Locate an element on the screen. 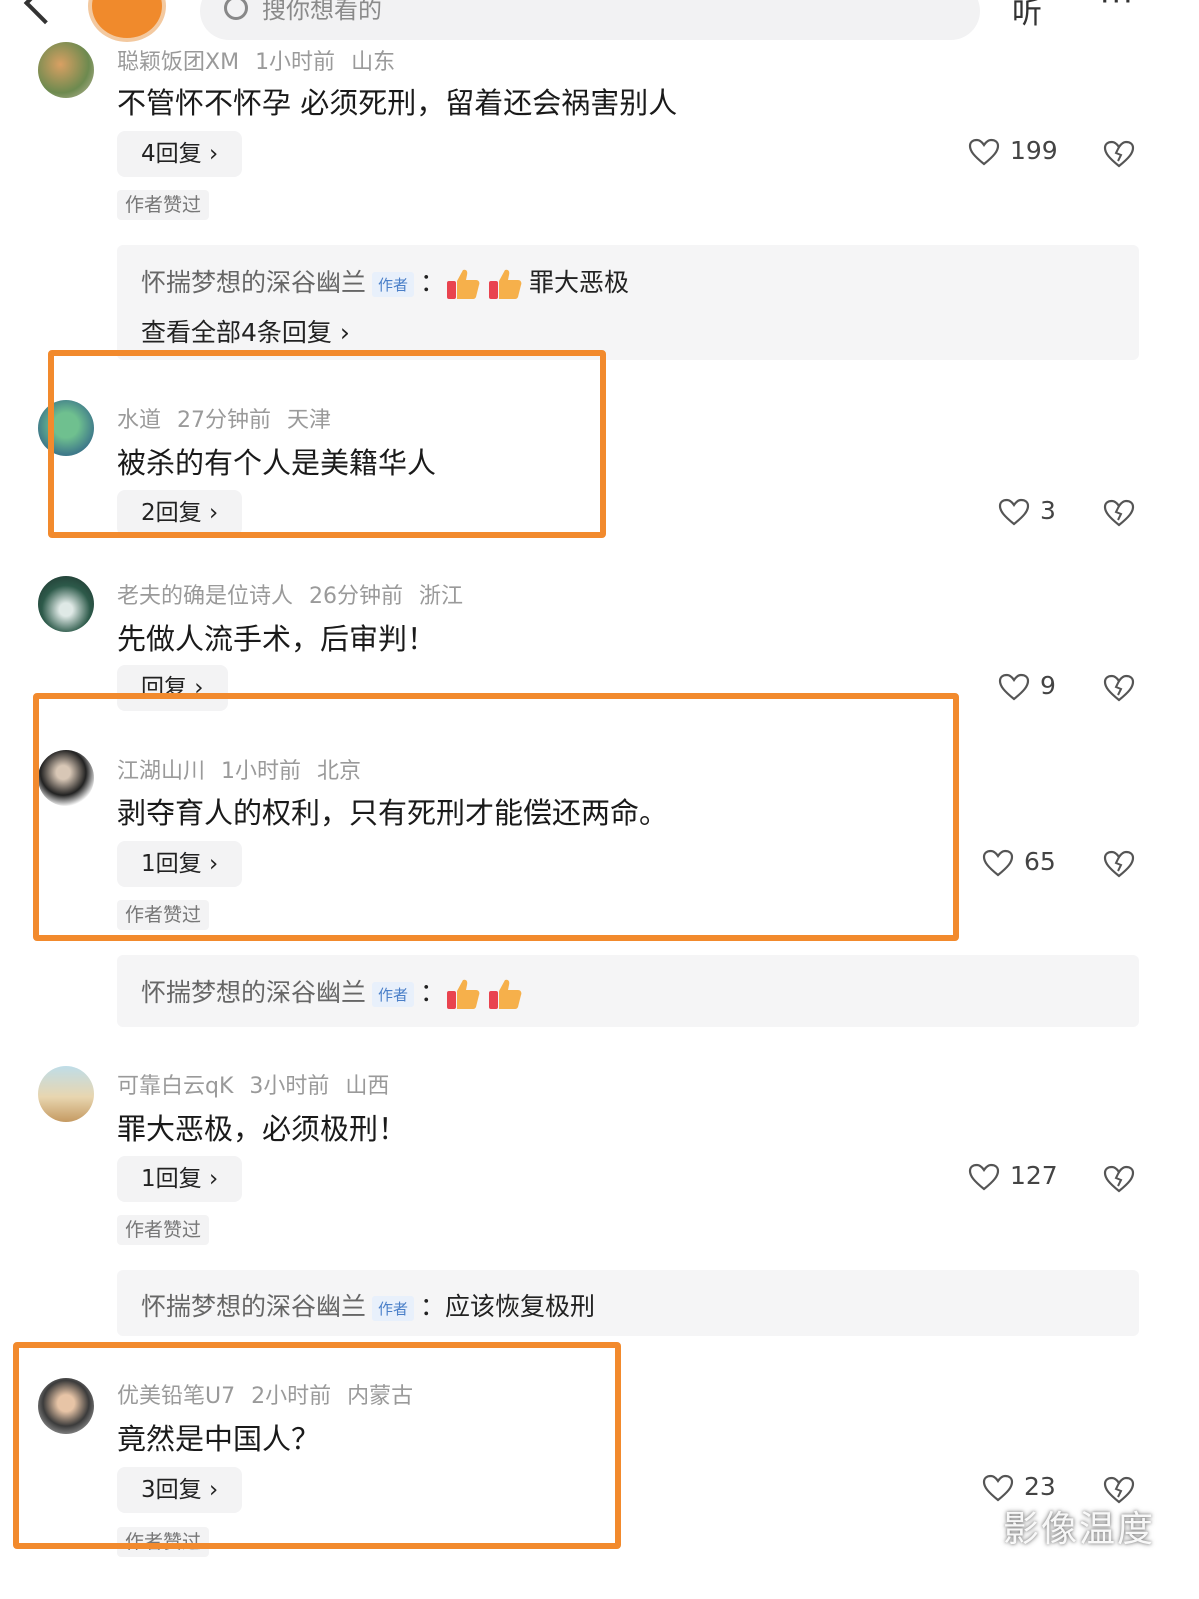 The image size is (1199, 1599). author-reply-line: 怀揣梦想的深谷幽兰 作者： is located at coordinates (335, 992).